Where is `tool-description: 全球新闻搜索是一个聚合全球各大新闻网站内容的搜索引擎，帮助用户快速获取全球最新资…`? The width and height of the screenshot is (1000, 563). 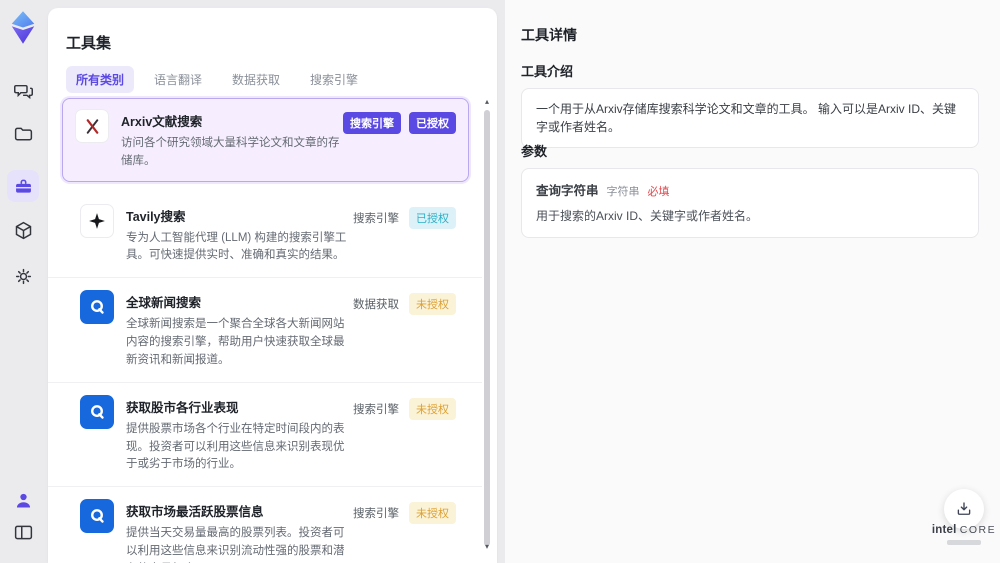
tool-description: 全球新闻搜索是一个聚合全球各大新闻网站内容的搜索引擎，帮助用户快速获取全球最新资… is located at coordinates (235, 342).